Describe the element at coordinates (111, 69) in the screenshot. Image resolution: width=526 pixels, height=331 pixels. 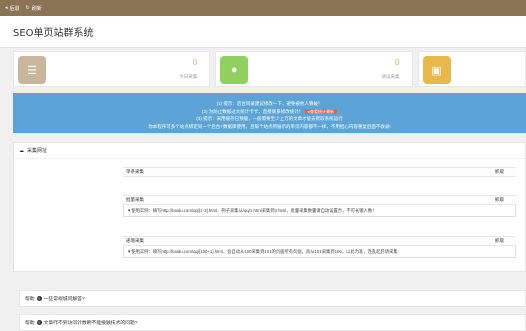
I see `stat-card-today: ☰ 0 今日采集` at that location.